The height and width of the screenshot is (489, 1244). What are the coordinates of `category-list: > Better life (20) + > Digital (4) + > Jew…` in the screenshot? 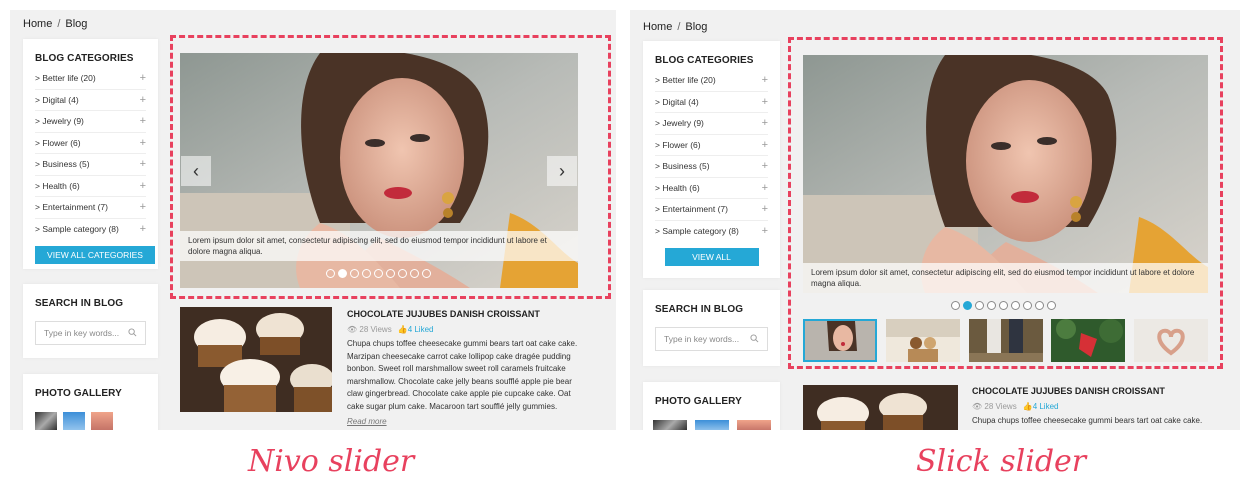 It's located at (711, 156).